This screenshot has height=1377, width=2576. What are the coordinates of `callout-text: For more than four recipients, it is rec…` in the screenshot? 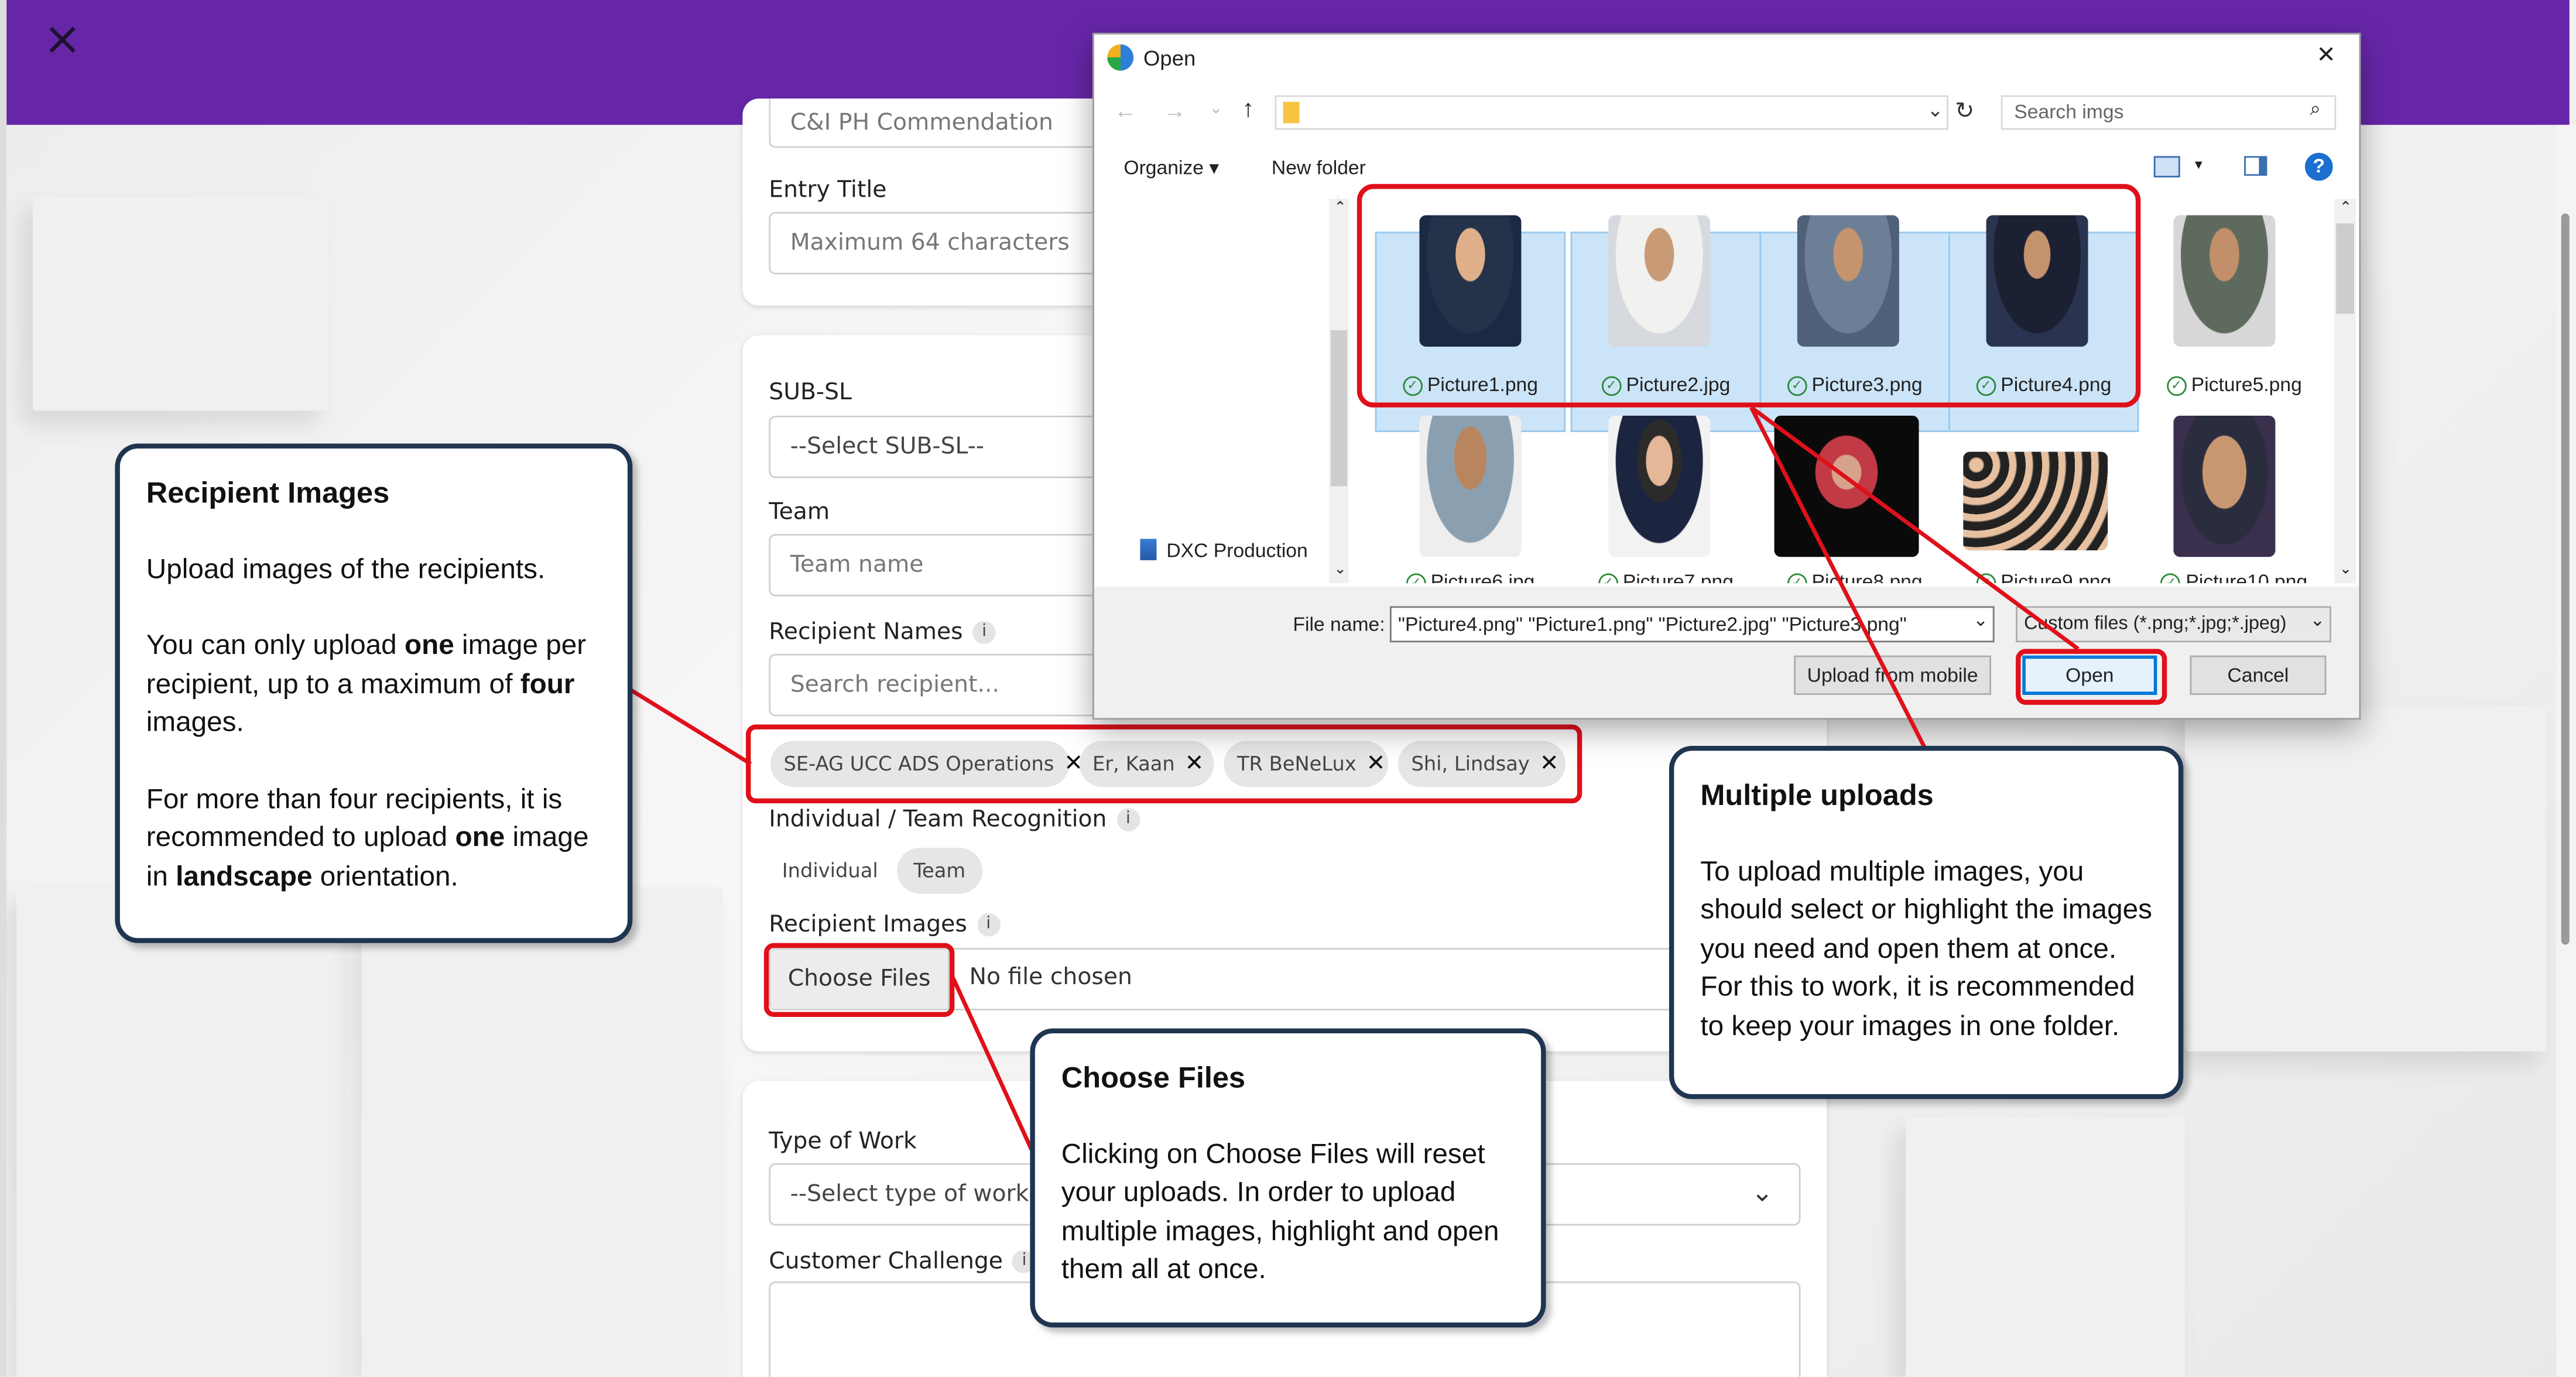 It's located at (367, 837).